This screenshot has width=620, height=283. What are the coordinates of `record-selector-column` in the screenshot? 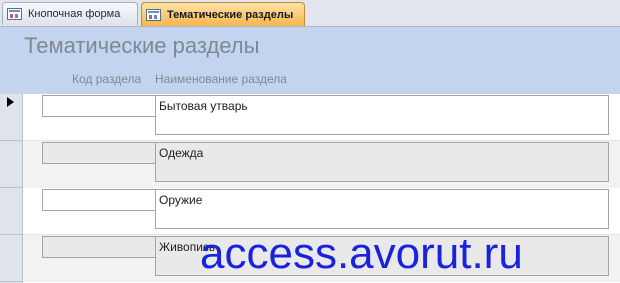 It's located at (11, 188).